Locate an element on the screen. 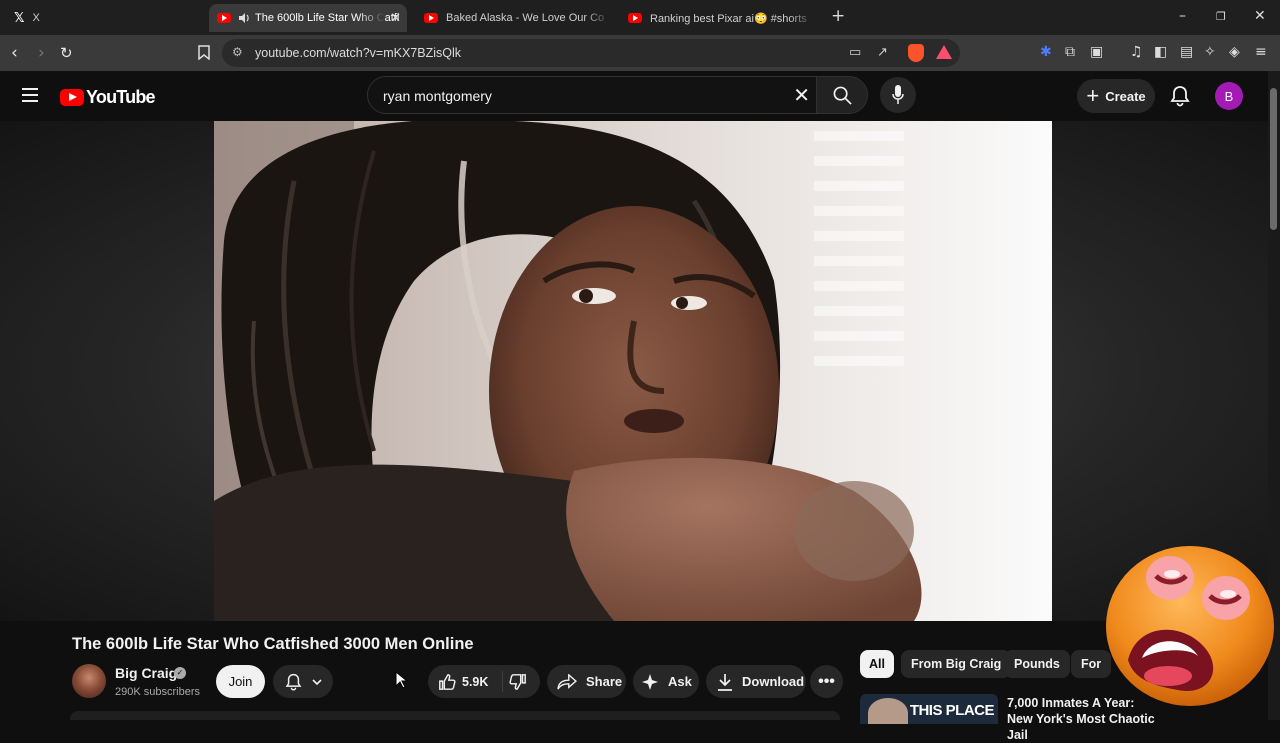  youtube-logo: YouTube is located at coordinates (108, 97).